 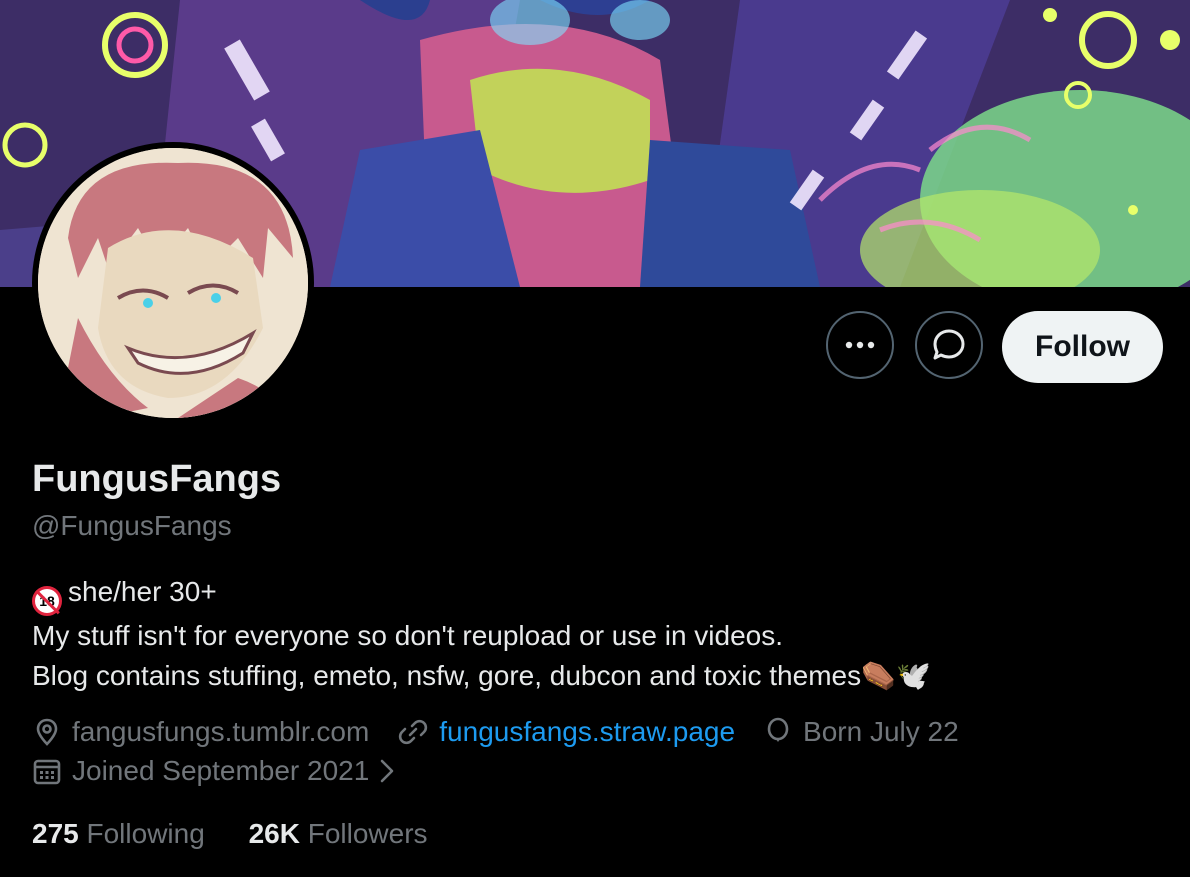 I want to click on chevron-right-icon, so click(x=387, y=771).